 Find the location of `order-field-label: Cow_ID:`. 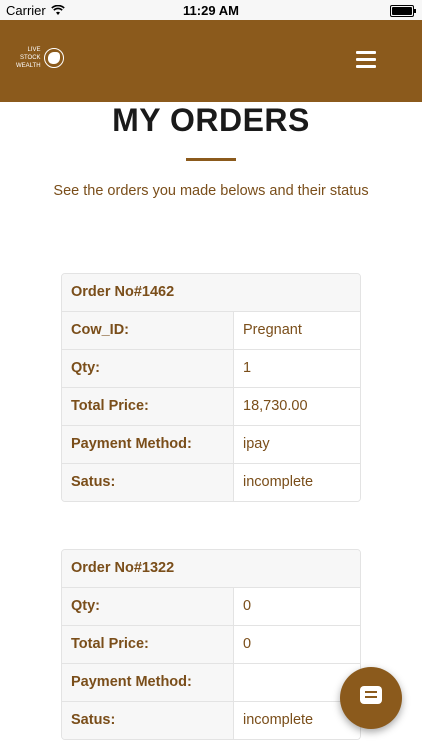

order-field-label: Cow_ID: is located at coordinates (148, 330).